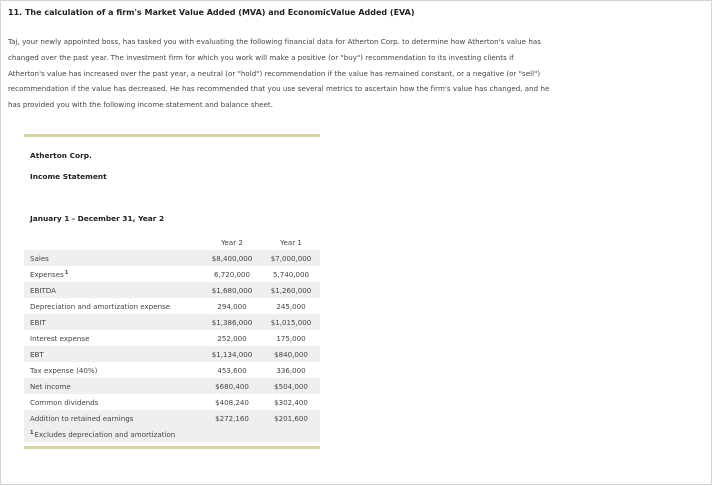 The height and width of the screenshot is (486, 713). What do you see at coordinates (172, 447) in the screenshot?
I see `bottom-divider` at bounding box center [172, 447].